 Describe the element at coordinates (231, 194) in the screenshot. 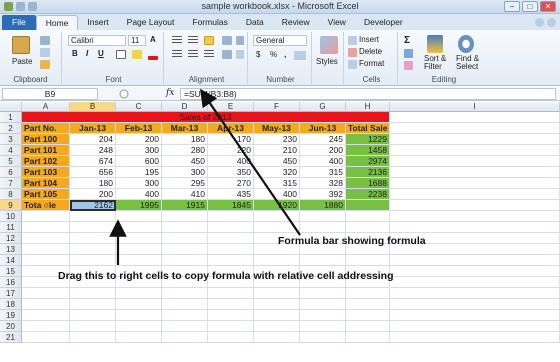

I see `data-cell: 435` at that location.